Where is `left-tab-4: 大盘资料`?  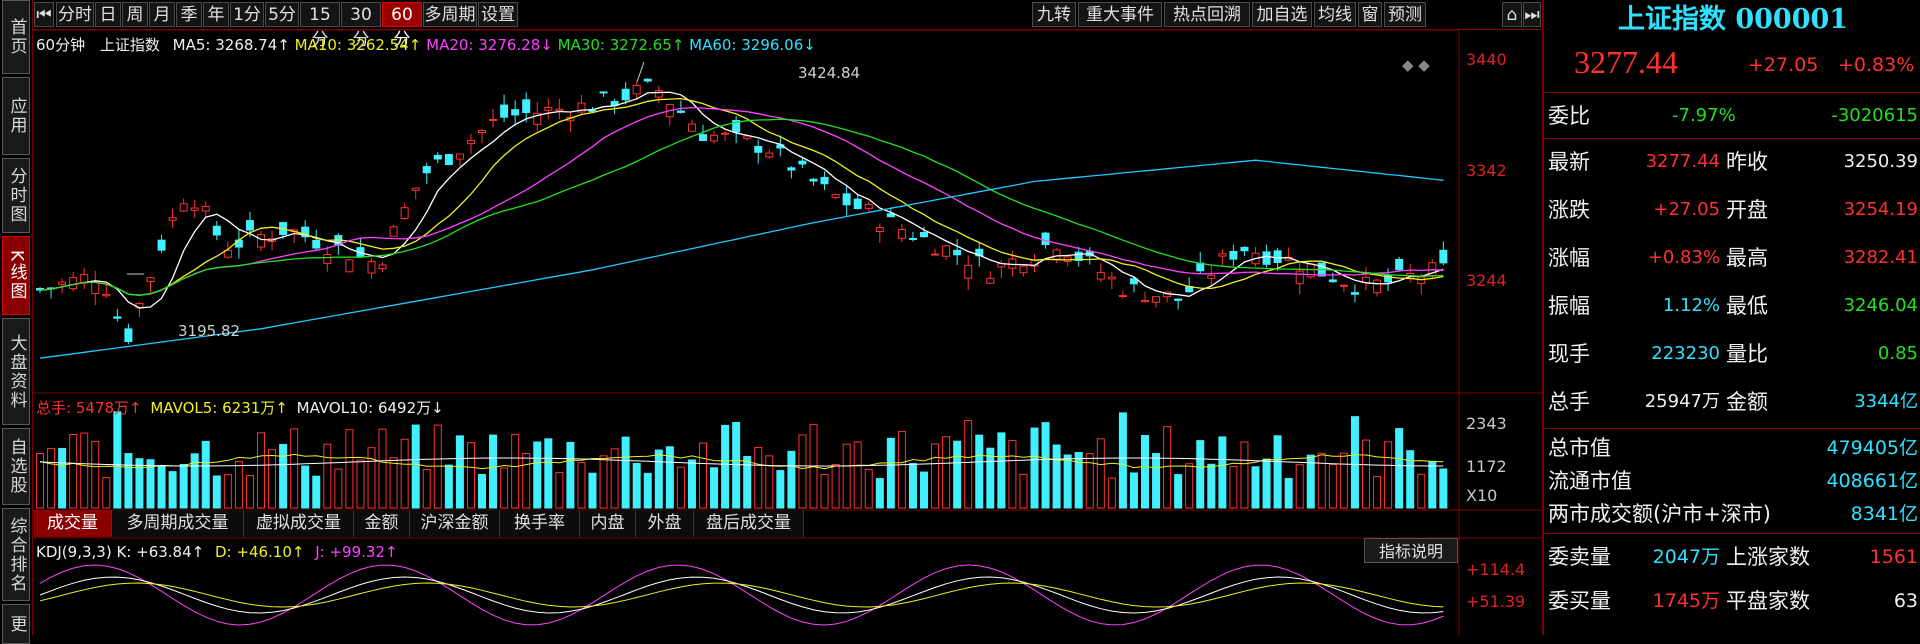
left-tab-4: 大盘资料 is located at coordinates (16, 371).